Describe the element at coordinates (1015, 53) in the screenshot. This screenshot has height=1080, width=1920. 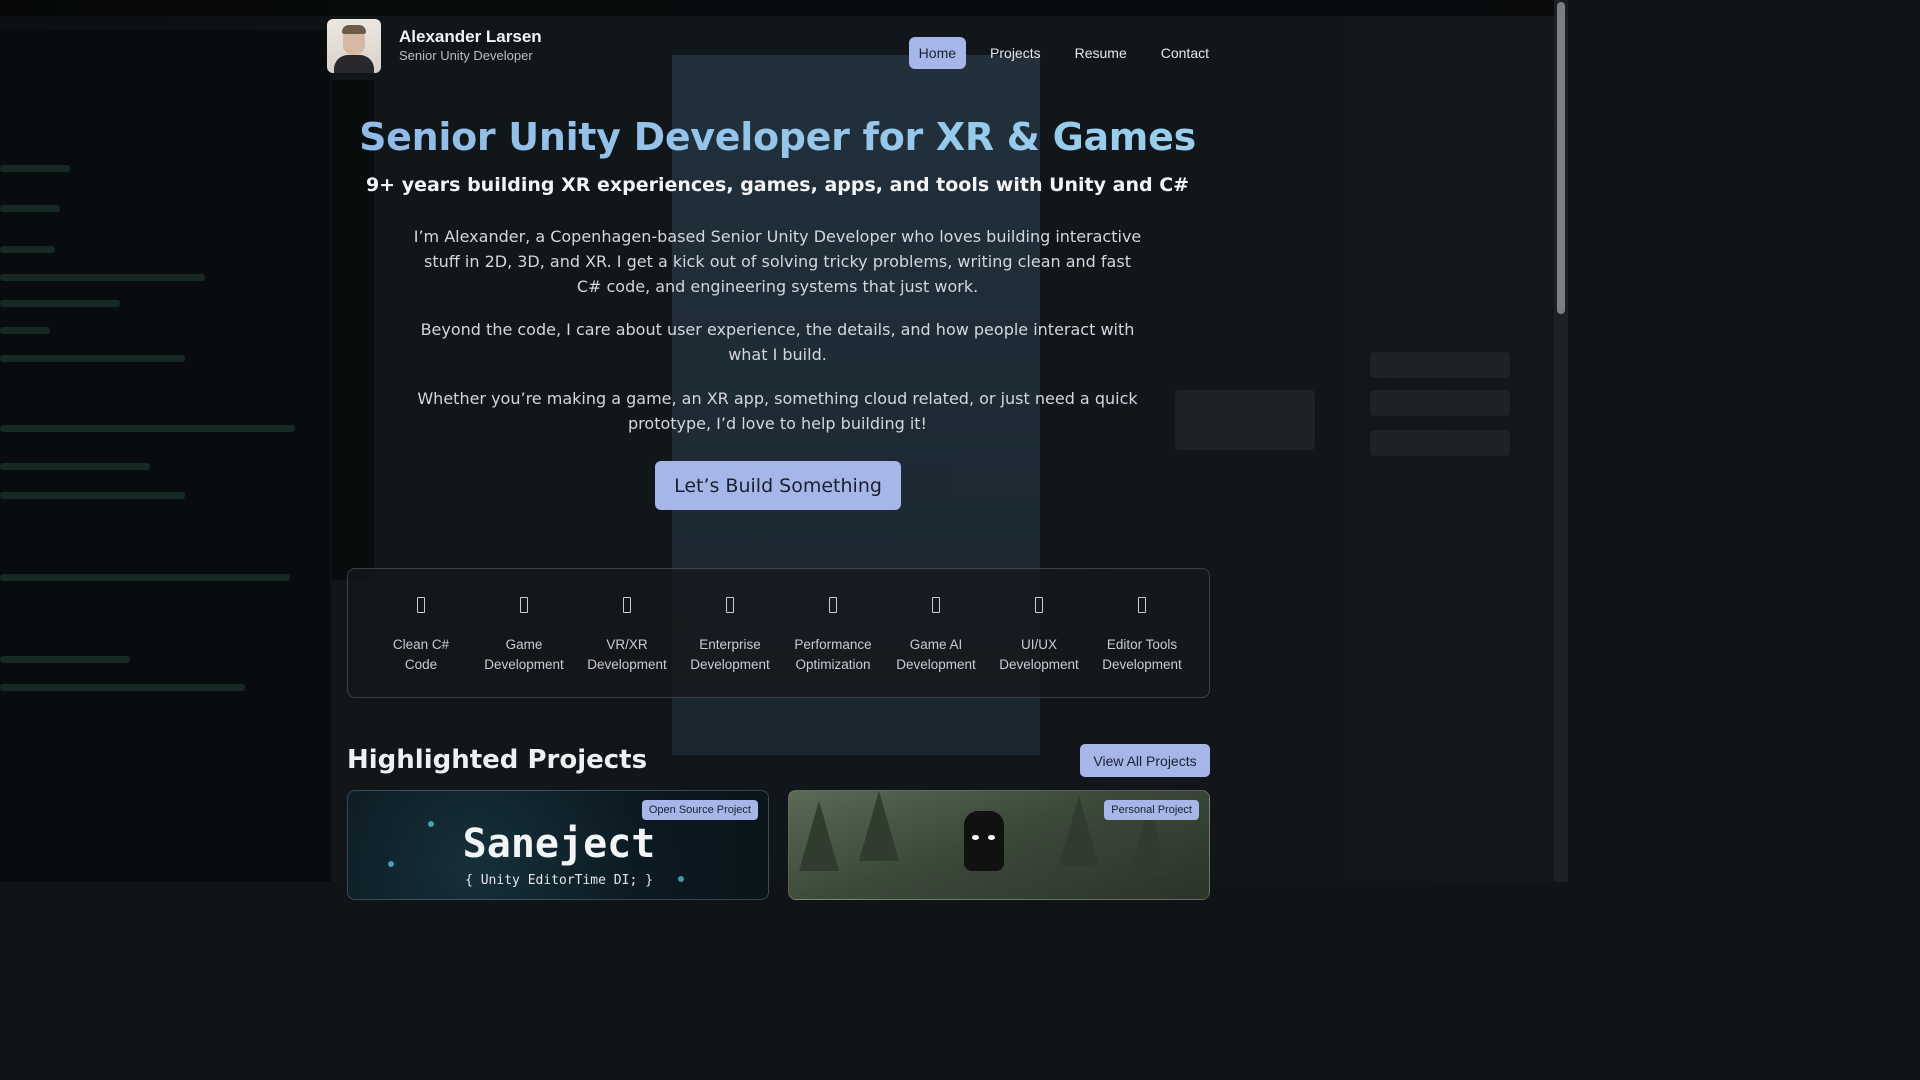
I see `nav-projects-link: Projects` at that location.